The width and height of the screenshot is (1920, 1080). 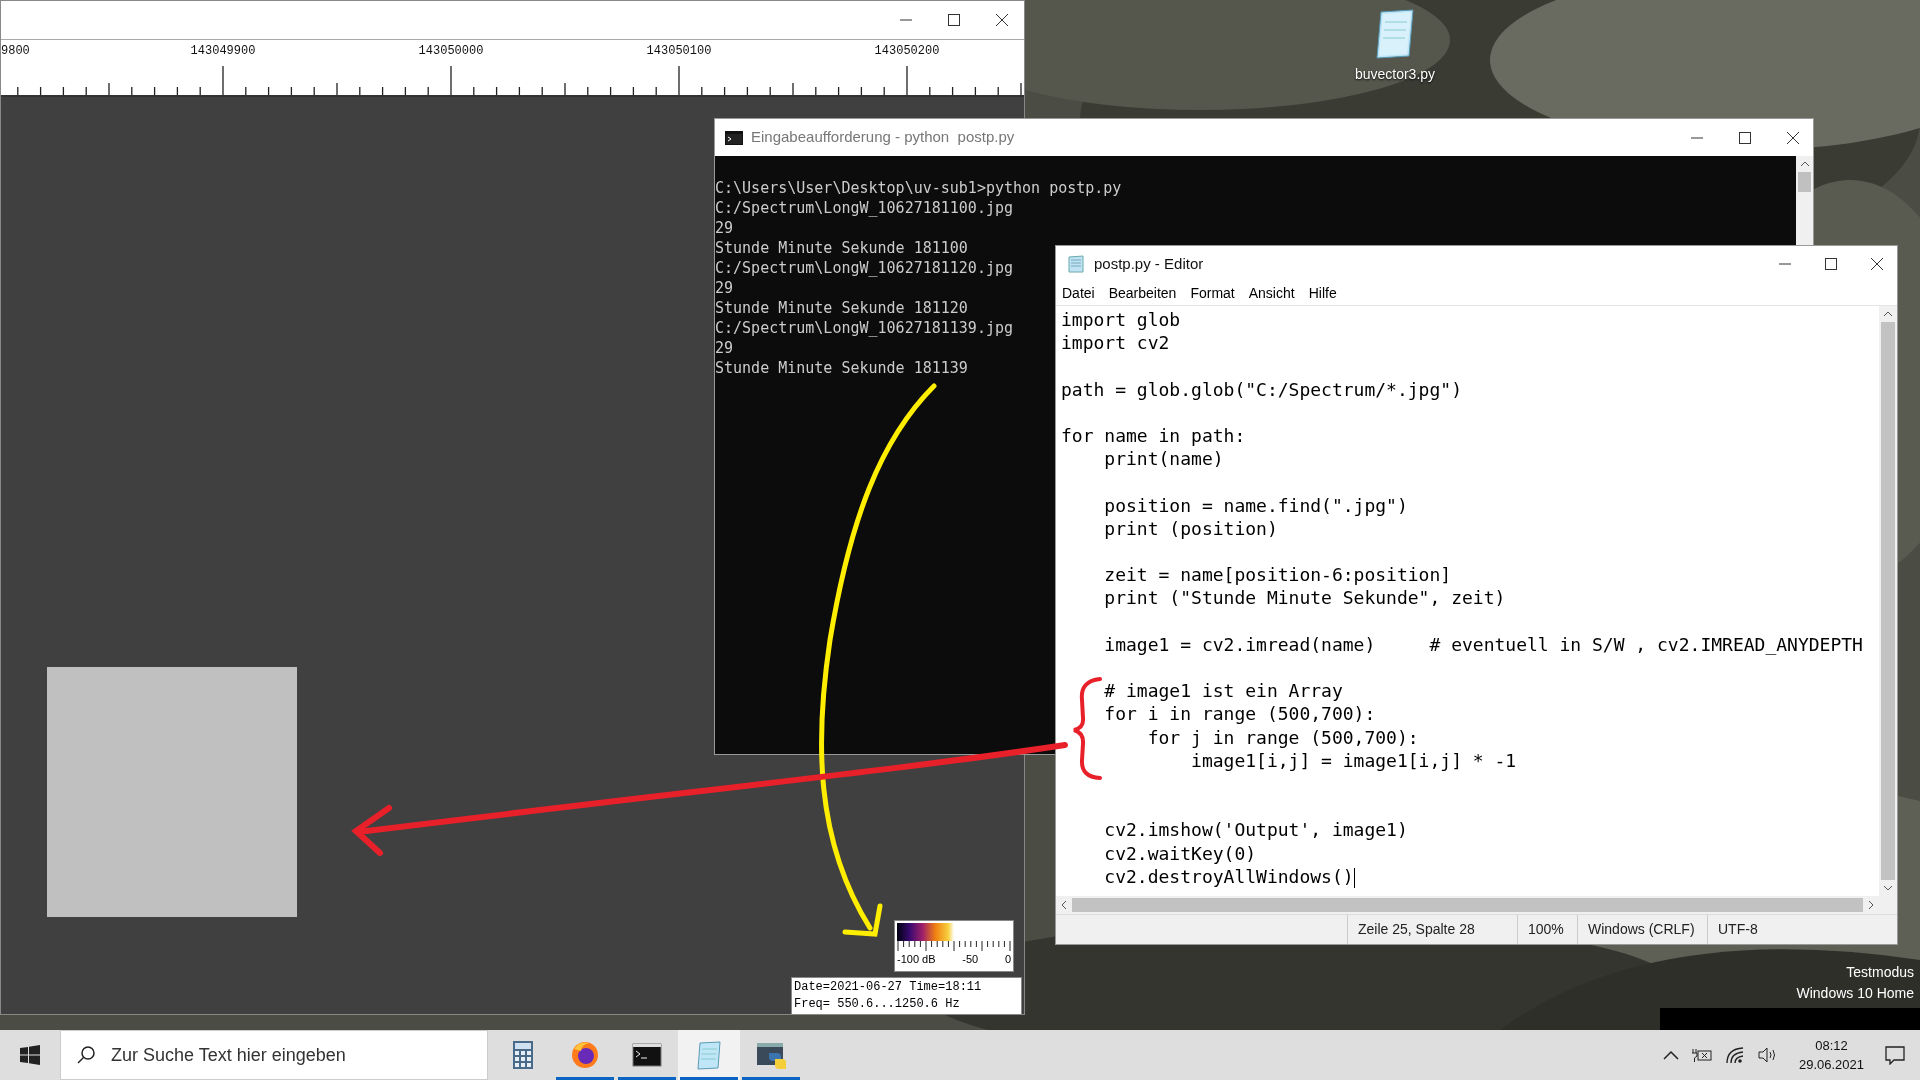 What do you see at coordinates (734, 137) in the screenshot?
I see `console-icon` at bounding box center [734, 137].